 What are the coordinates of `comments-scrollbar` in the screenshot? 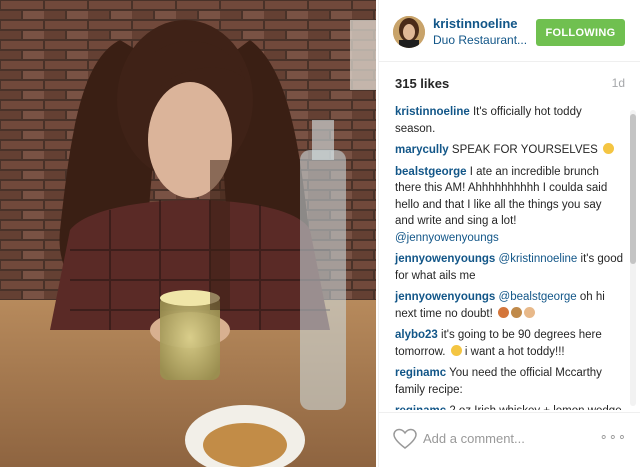 It's located at (633, 258).